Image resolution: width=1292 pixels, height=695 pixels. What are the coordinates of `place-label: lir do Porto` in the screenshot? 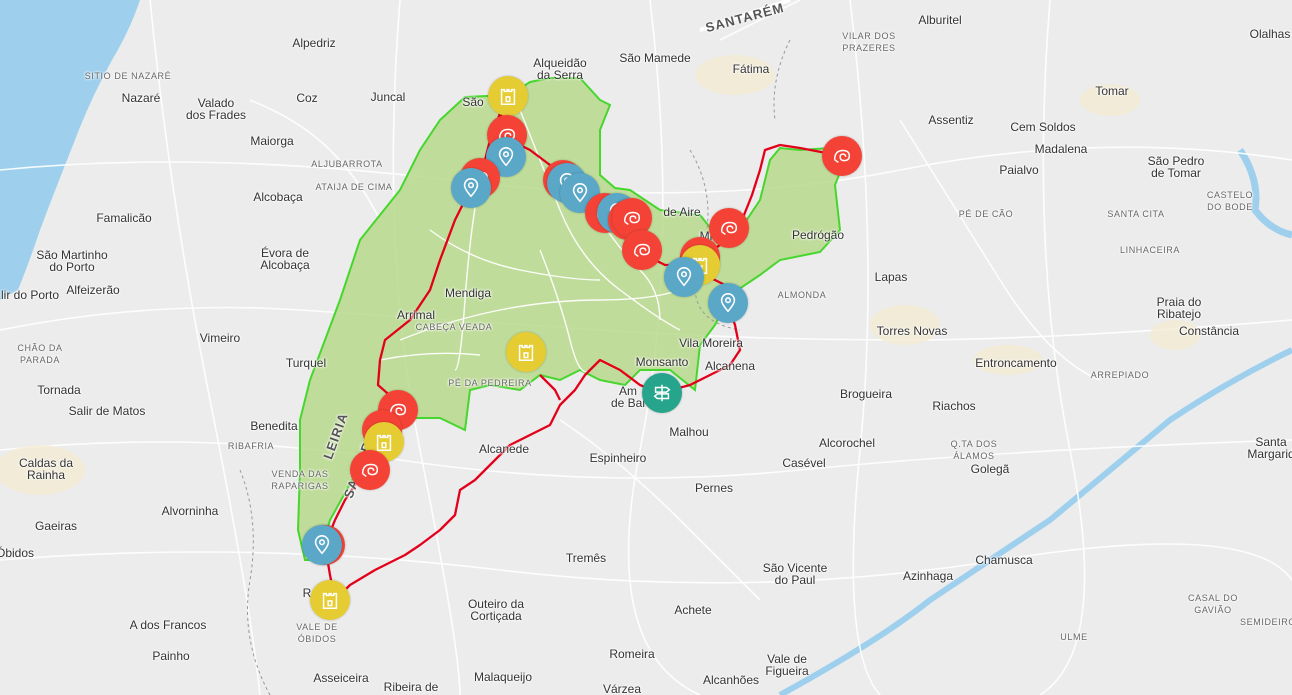 It's located at (30, 295).